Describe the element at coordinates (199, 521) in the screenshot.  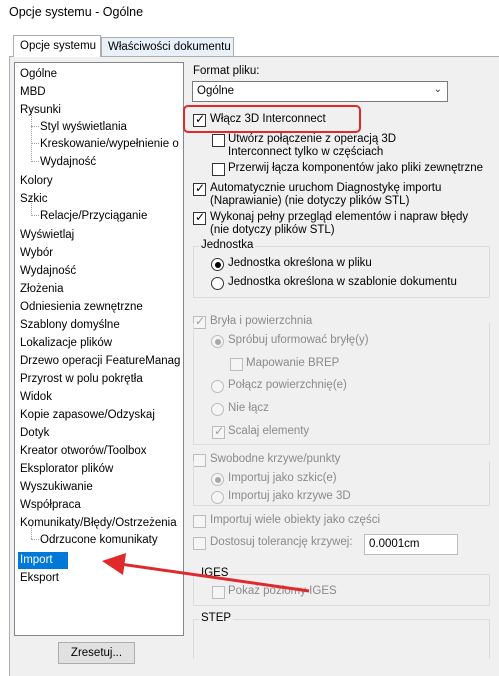
I see `multi-body-checkbox` at that location.